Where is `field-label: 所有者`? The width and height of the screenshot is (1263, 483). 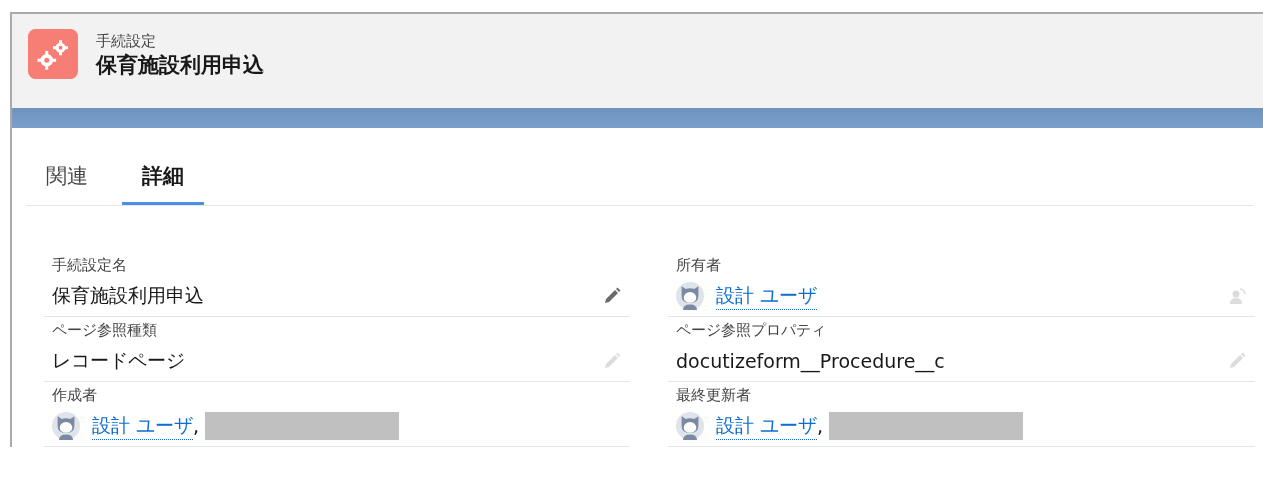
field-label: 所有者 is located at coordinates (699, 265).